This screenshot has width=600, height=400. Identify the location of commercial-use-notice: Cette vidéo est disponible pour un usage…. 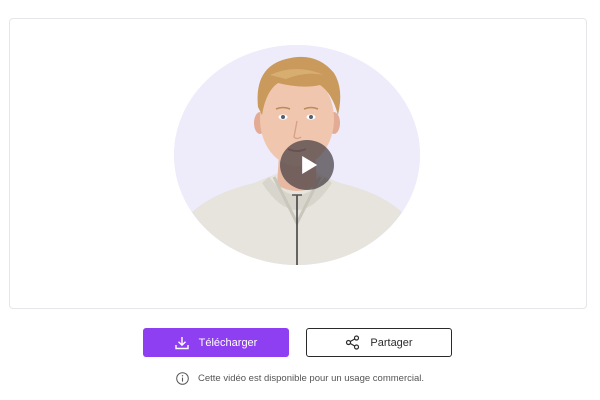
(300, 378).